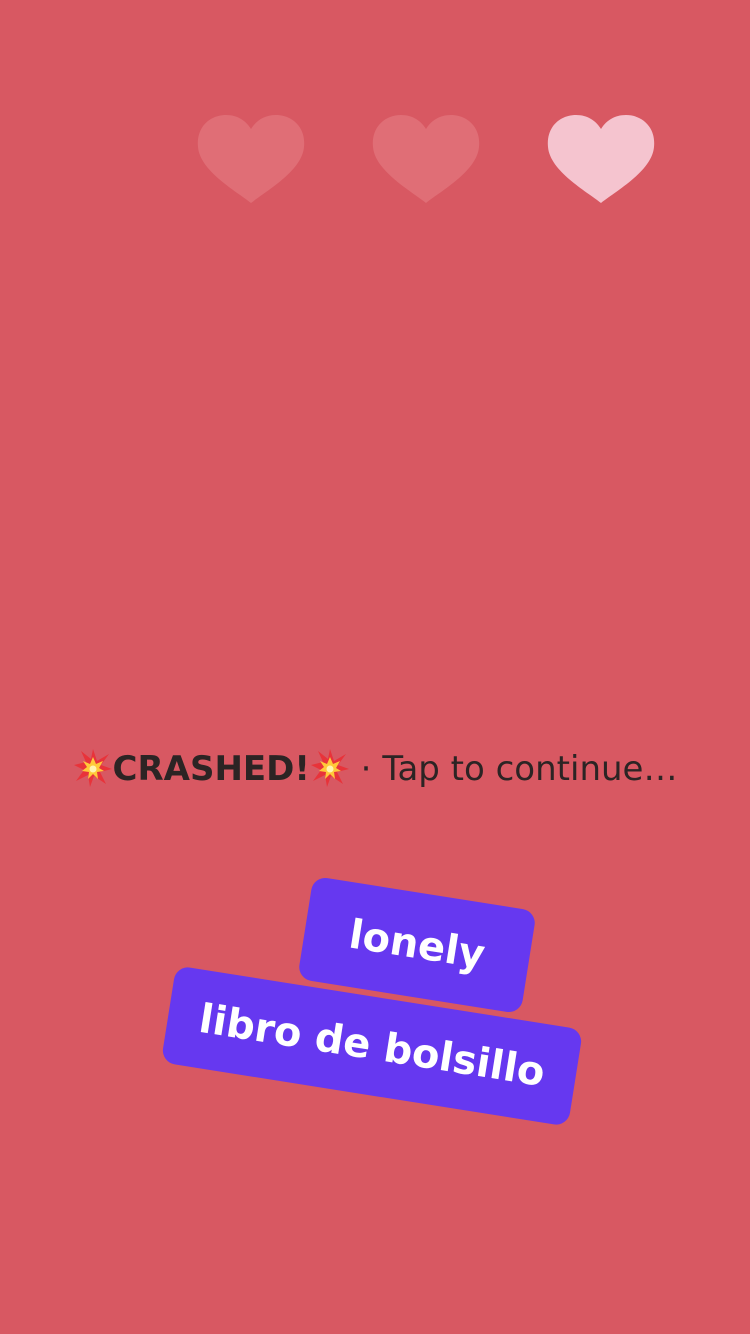  I want to click on word-card-label: libro de bolsillo, so click(372, 1046).